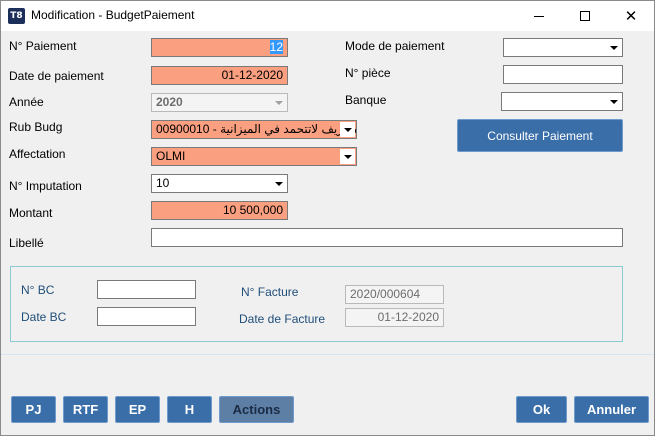 The width and height of the screenshot is (655, 436). What do you see at coordinates (219, 210) in the screenshot?
I see `montant-field: 10 500,000` at bounding box center [219, 210].